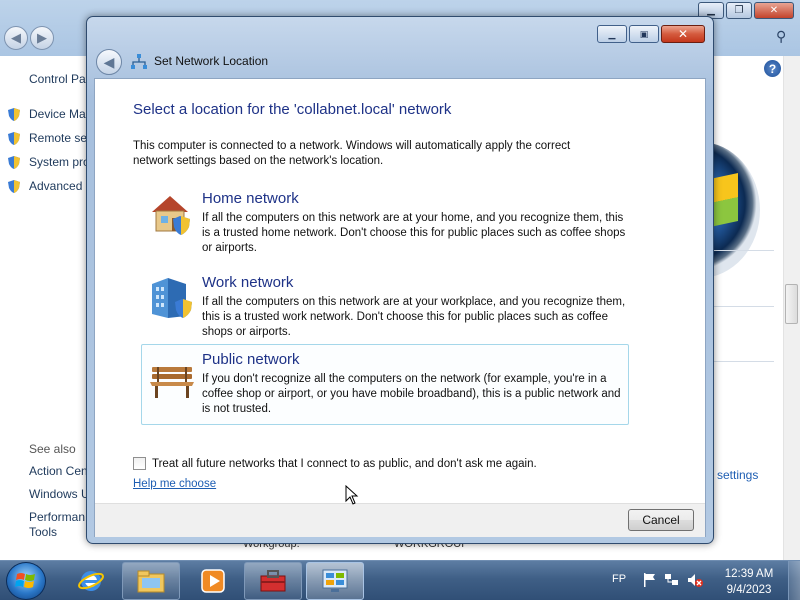 The image size is (800, 600). I want to click on sidebar-item-device-manager: Device Mar, so click(59, 114).